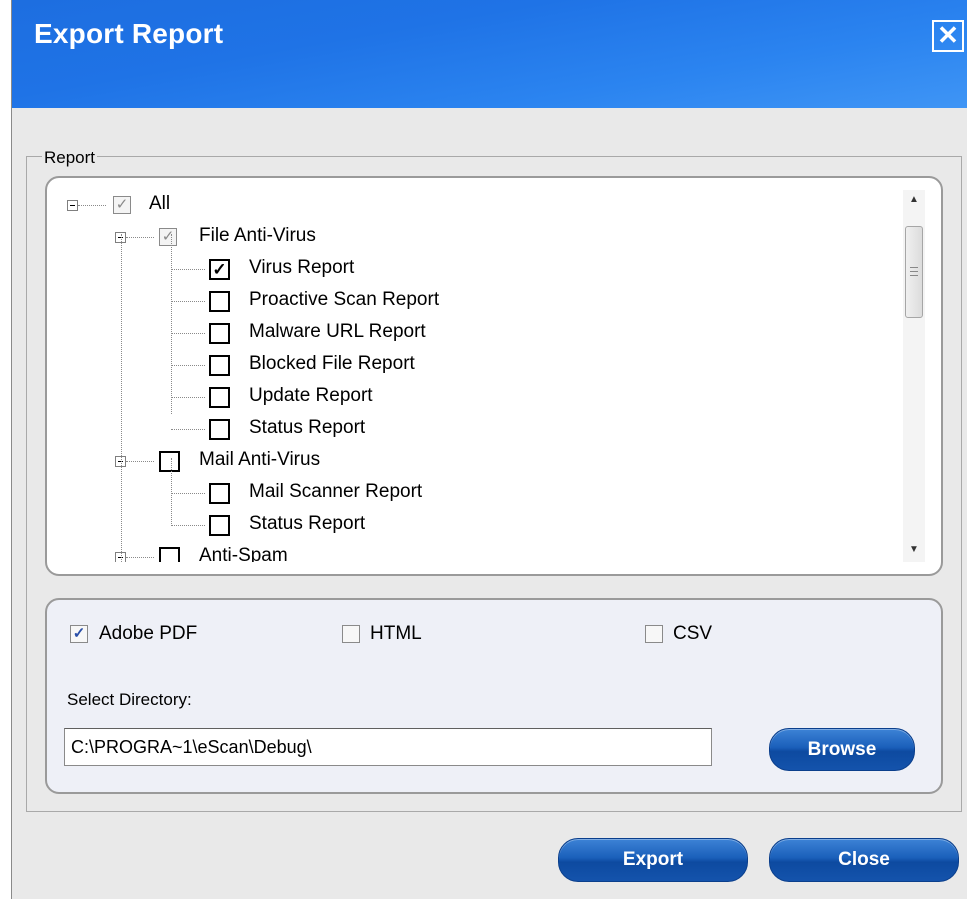  I want to click on tree-item-label: Mail Scanner Report, so click(336, 491).